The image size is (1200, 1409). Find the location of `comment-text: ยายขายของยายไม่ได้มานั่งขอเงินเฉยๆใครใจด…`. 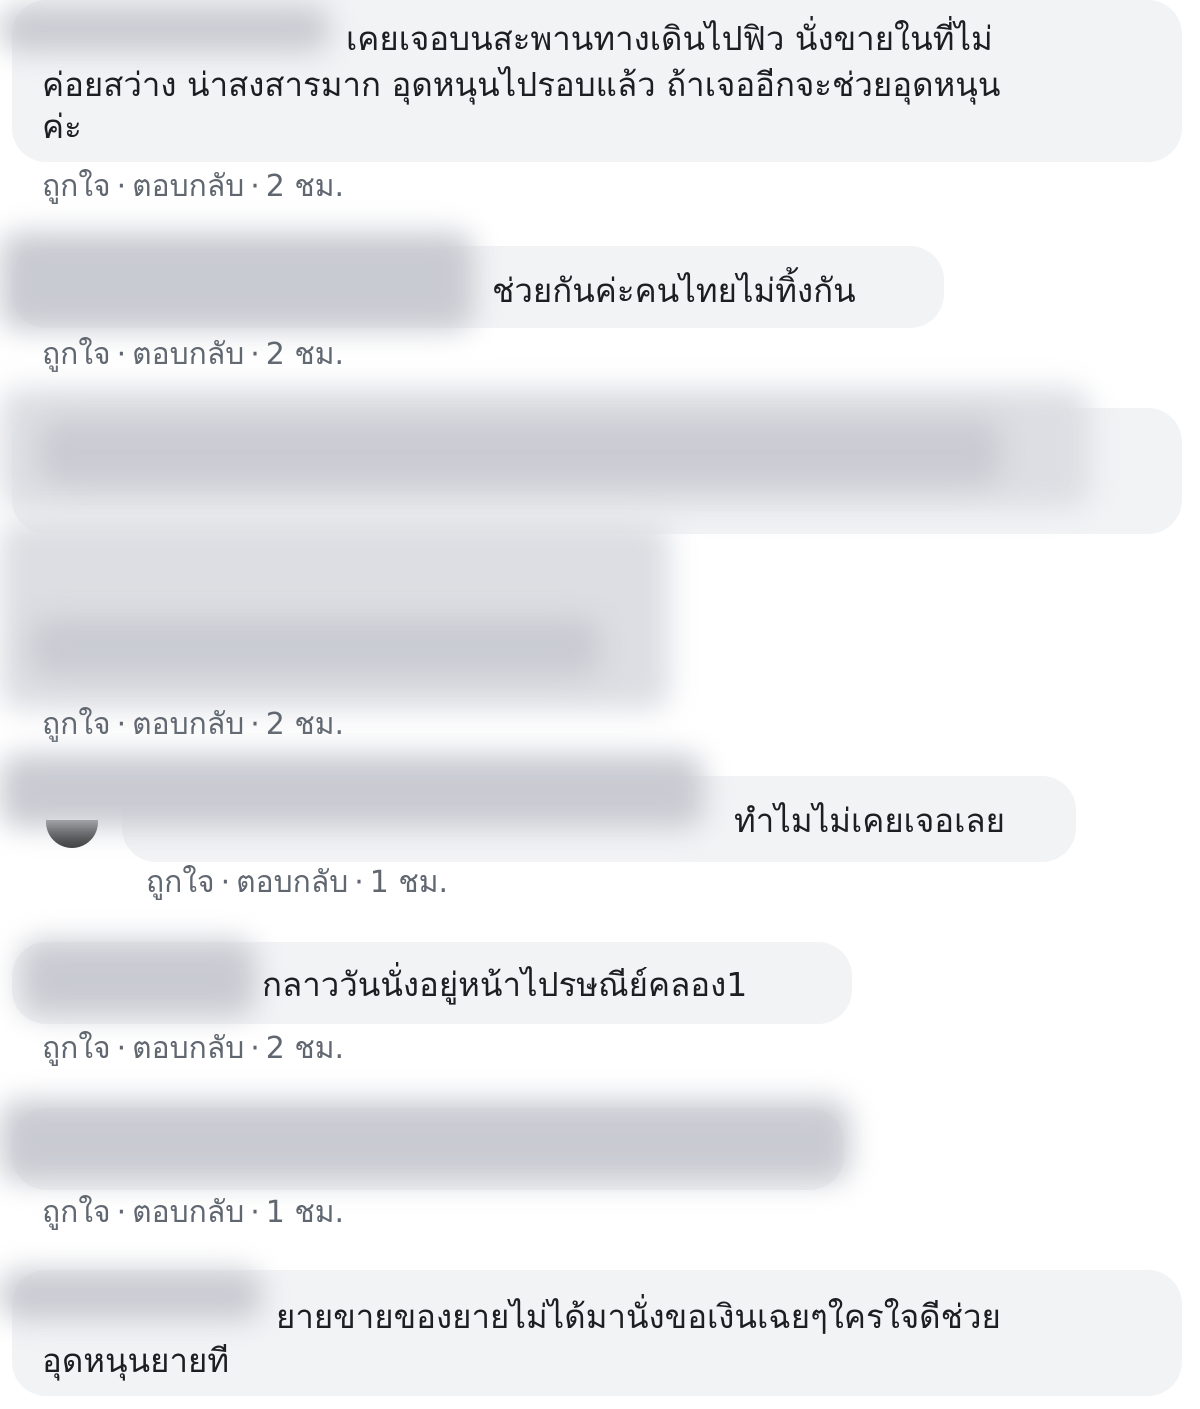

comment-text: ยายขายของยายไม่ได้มานั่งขอเงินเฉยๆใครใจด… is located at coordinates (638, 1316).